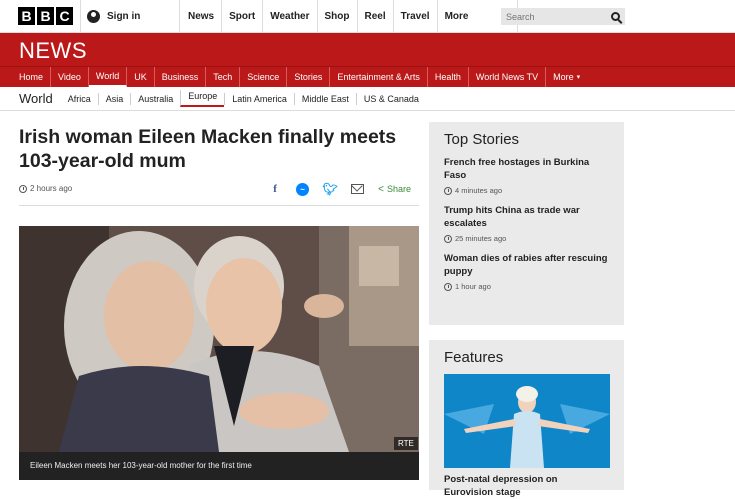 The image size is (735, 499). What do you see at coordinates (141, 77) in the screenshot?
I see `section-uk: UK` at bounding box center [141, 77].